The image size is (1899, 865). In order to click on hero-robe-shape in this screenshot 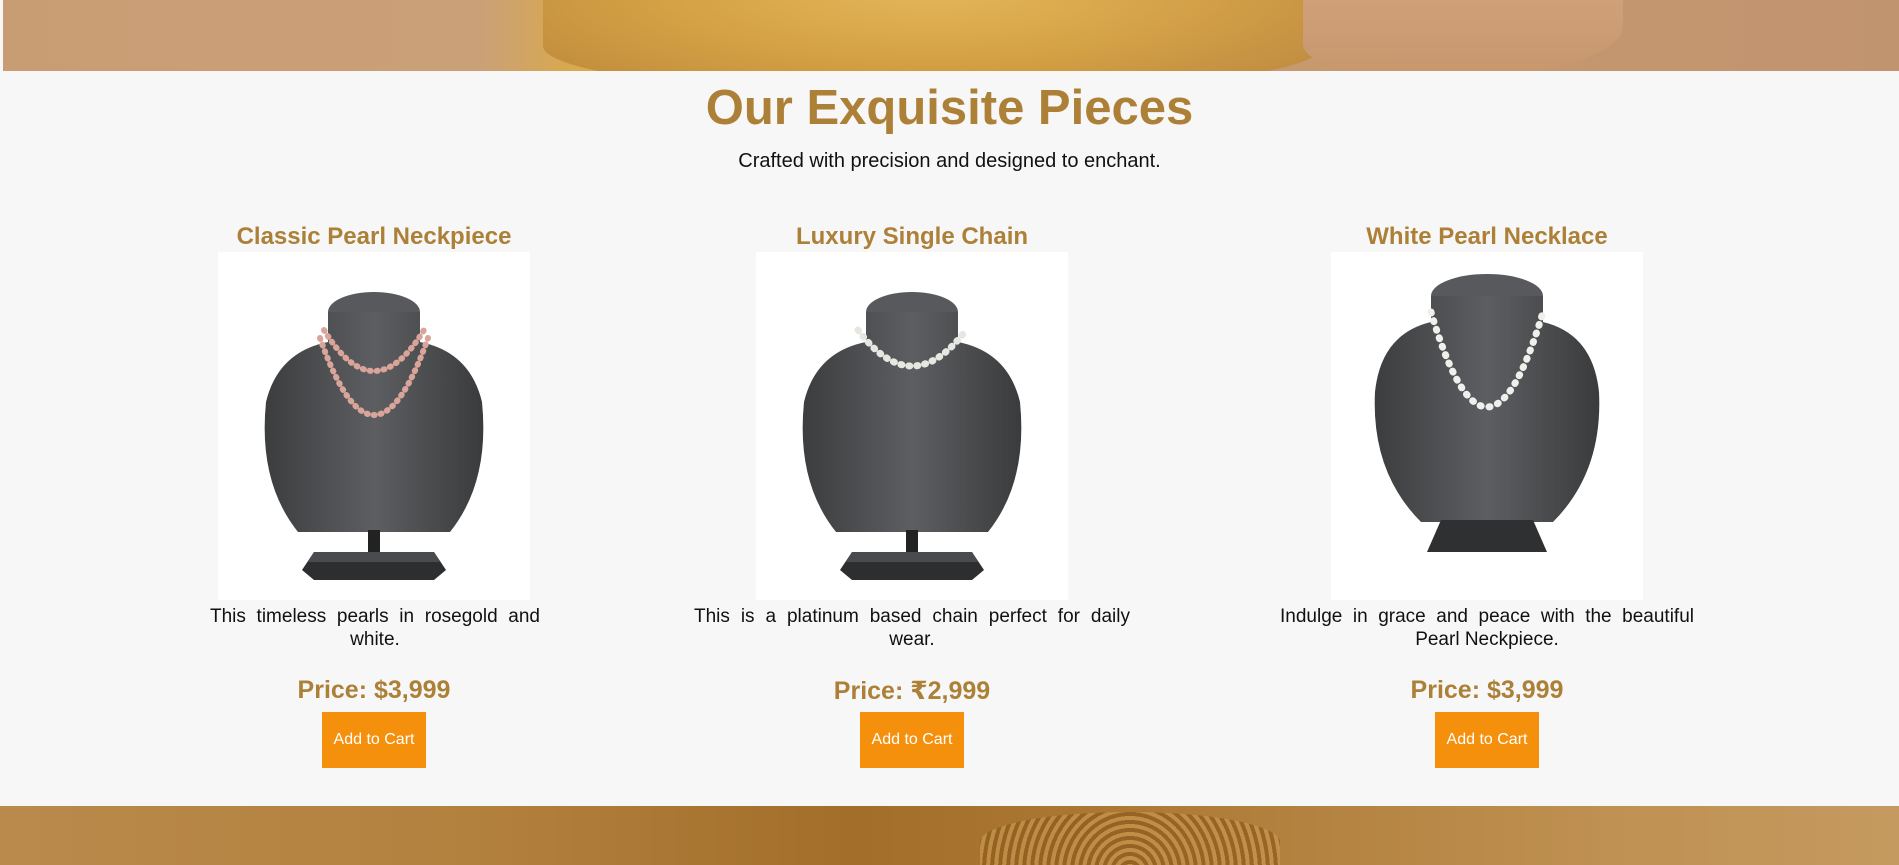, I will do `click(933, 35)`.